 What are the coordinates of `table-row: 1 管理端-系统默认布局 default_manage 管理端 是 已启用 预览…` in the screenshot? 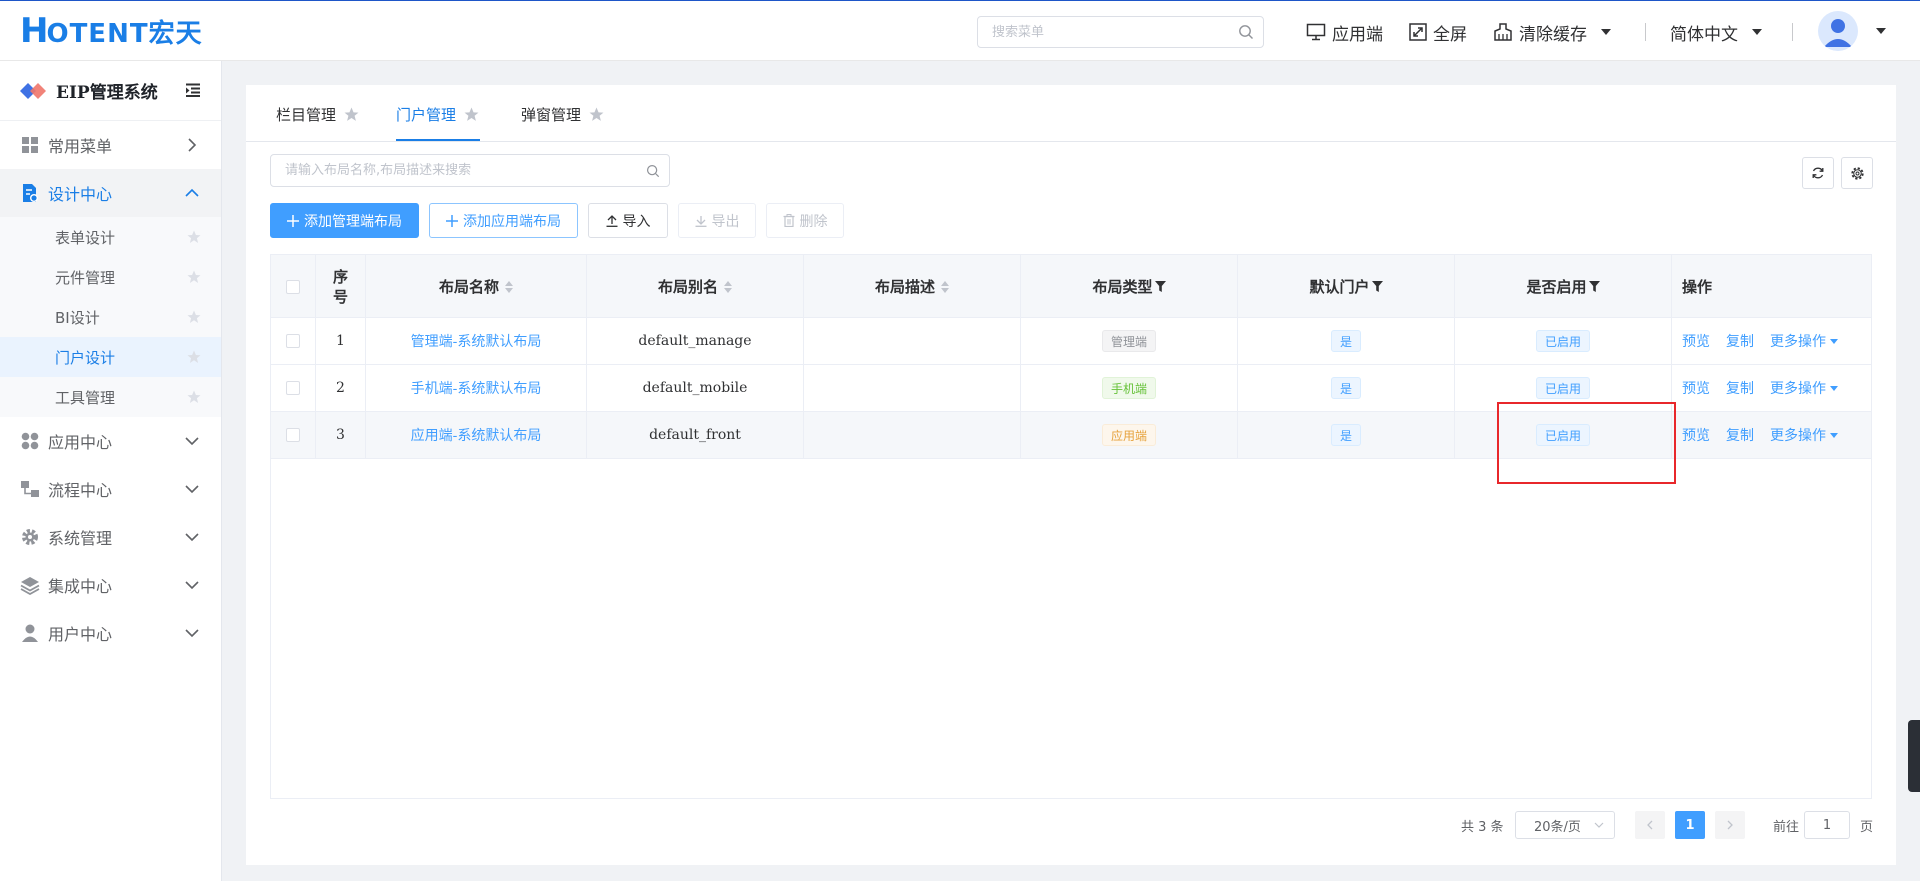 It's located at (1071, 341).